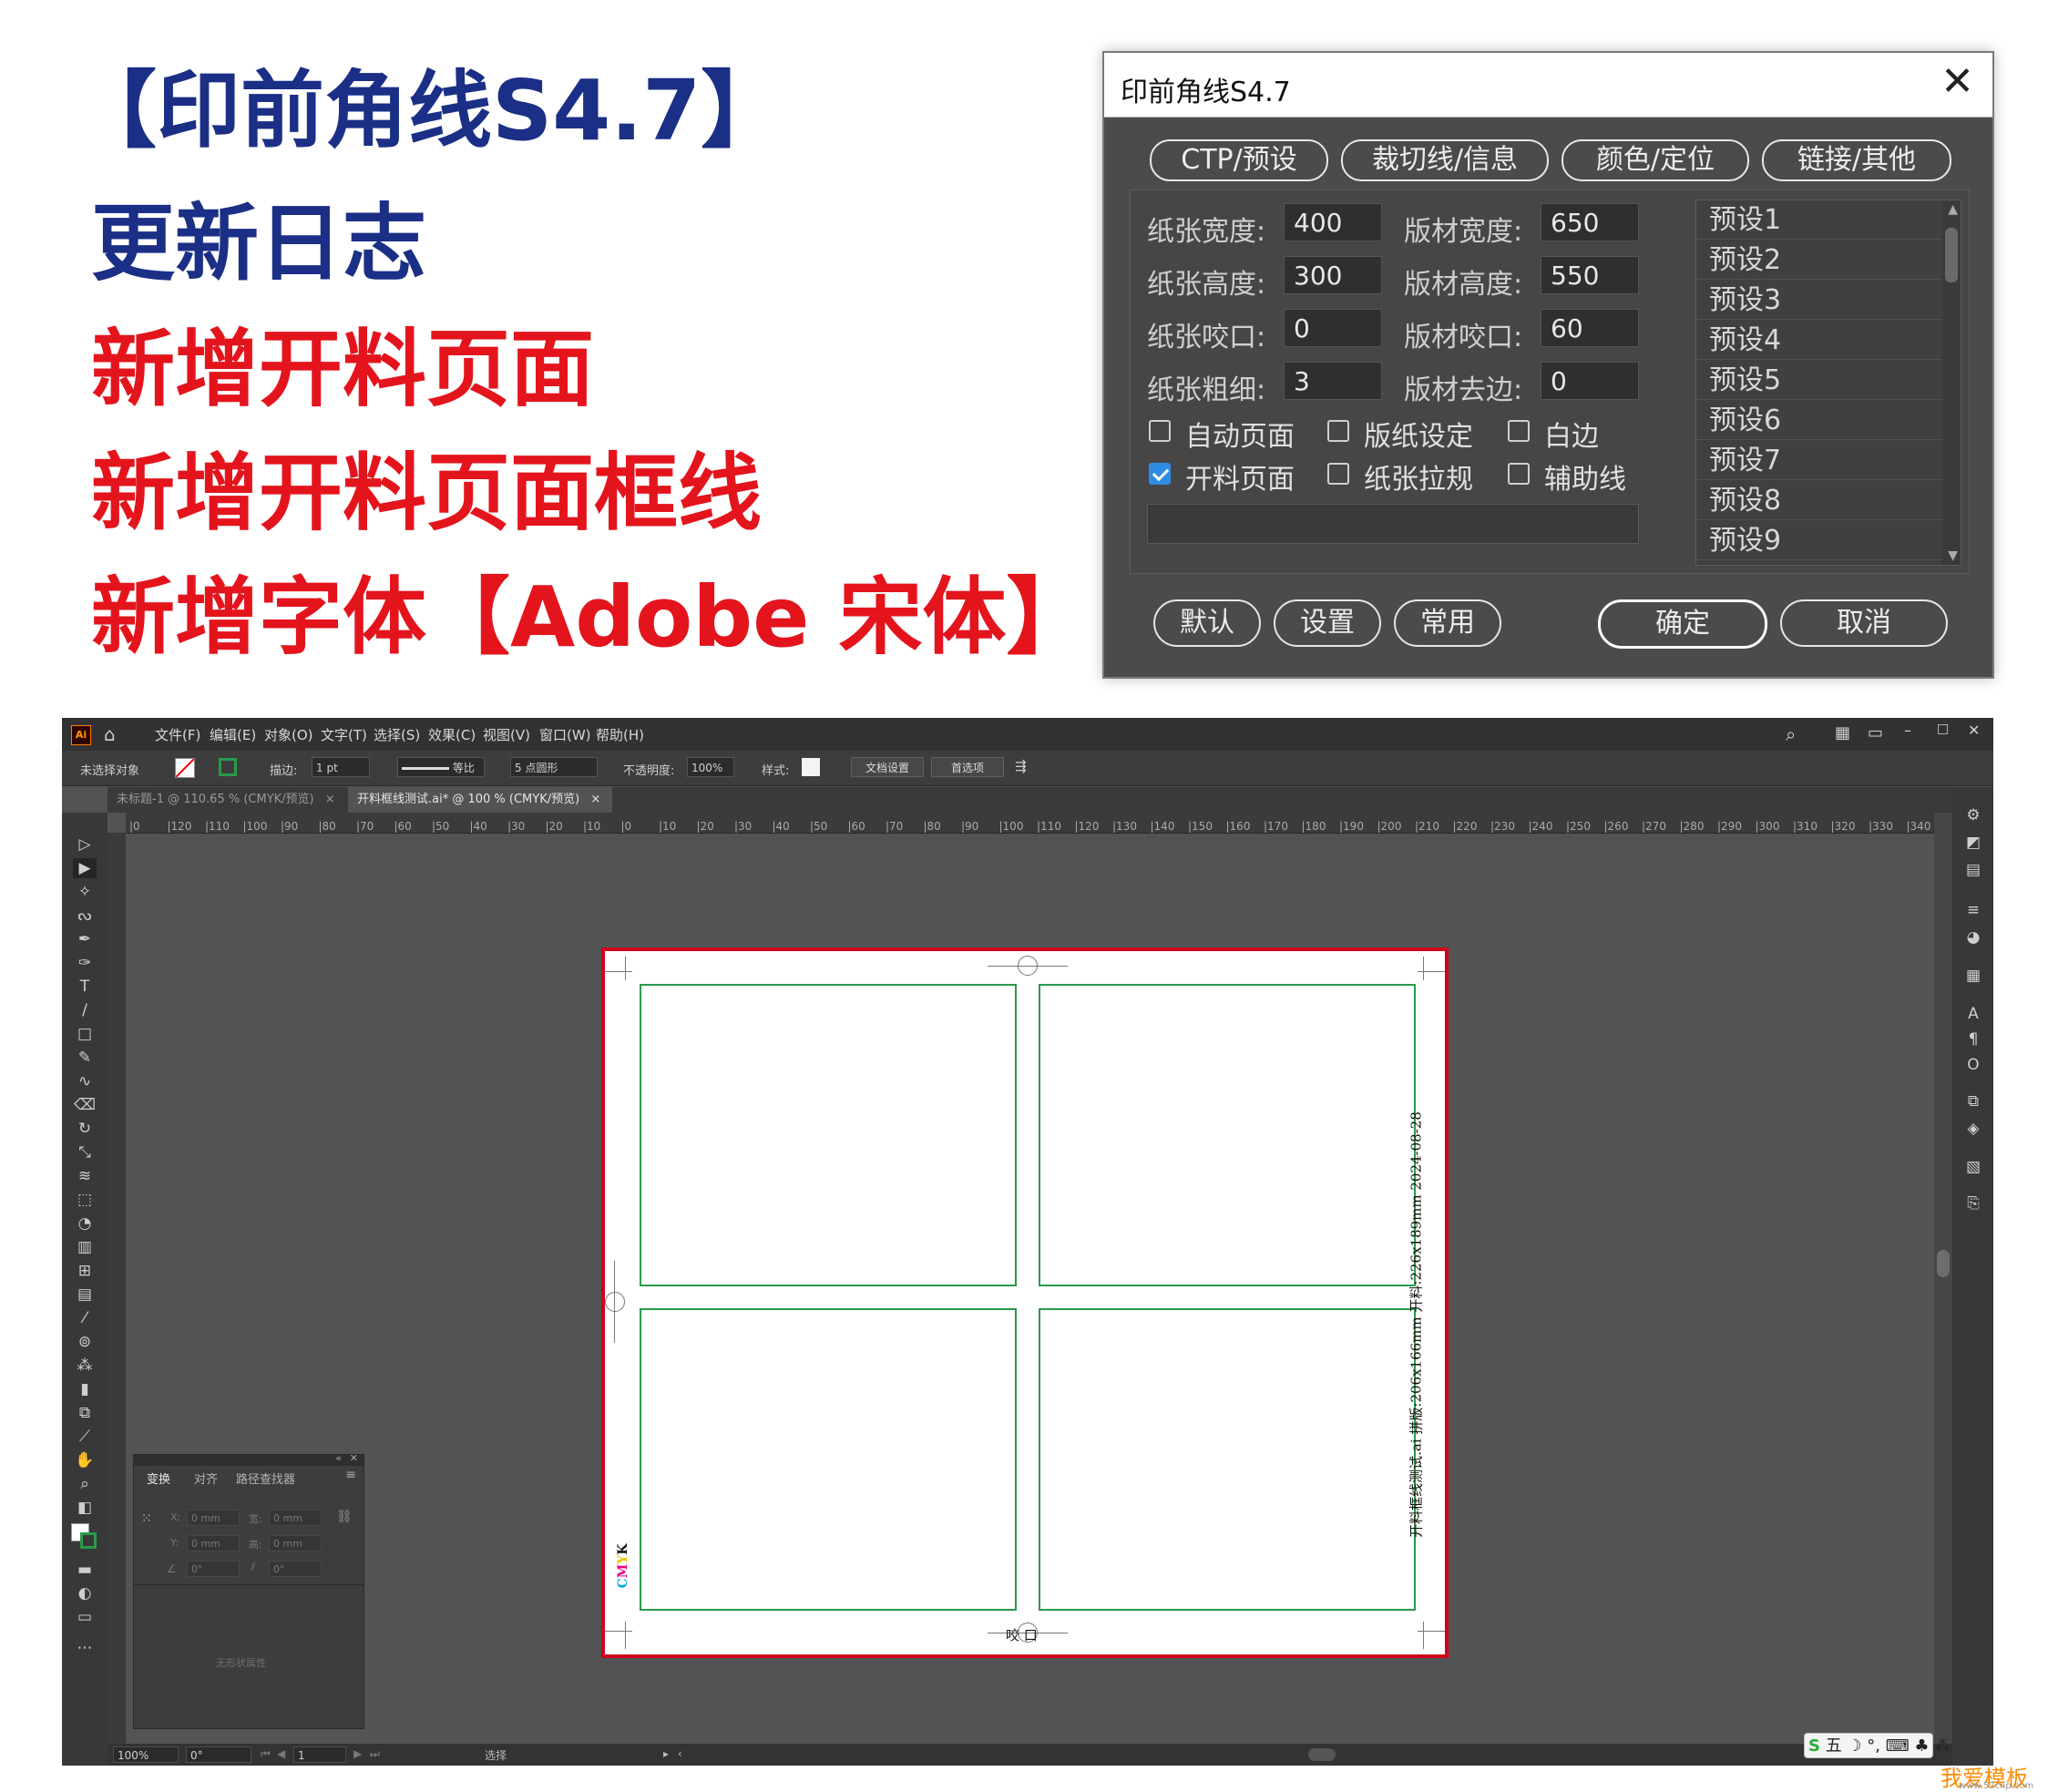 The image size is (2048, 1792). I want to click on warp-icon: ≋, so click(85, 1176).